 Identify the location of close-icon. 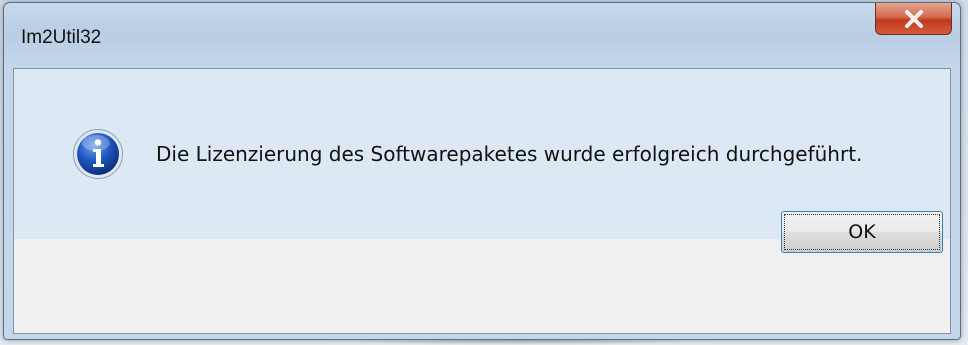
(913, 18).